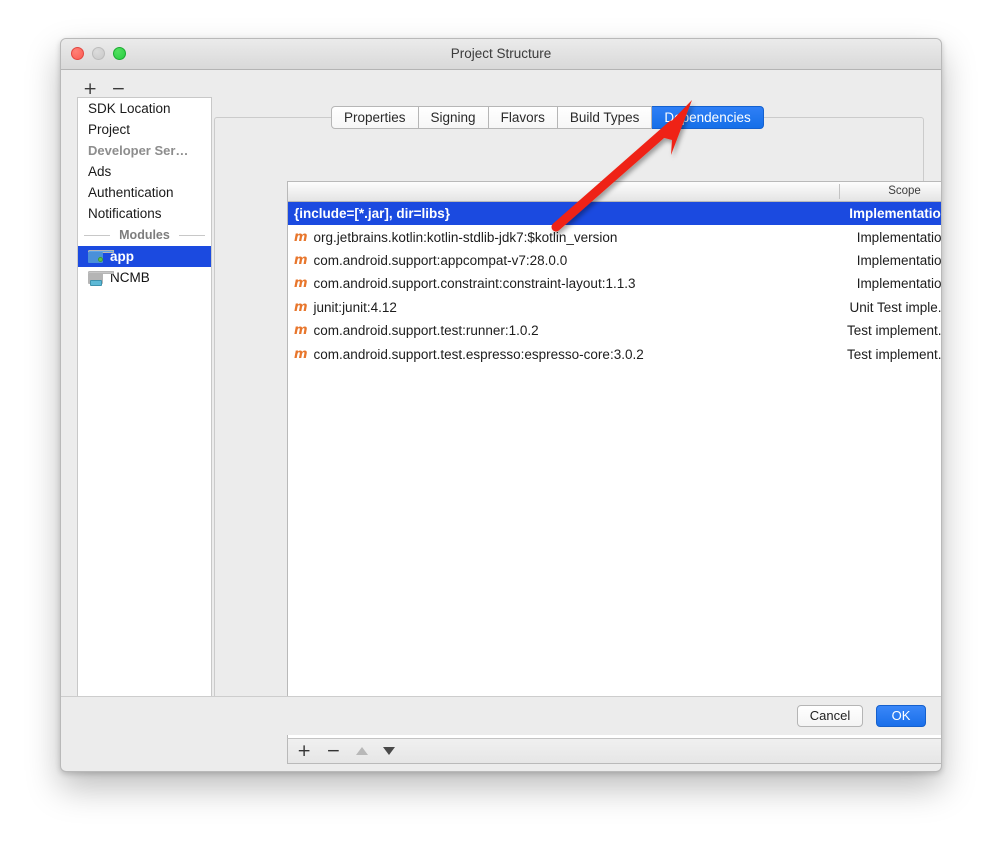  I want to click on tab-flavors: Flavors, so click(523, 117).